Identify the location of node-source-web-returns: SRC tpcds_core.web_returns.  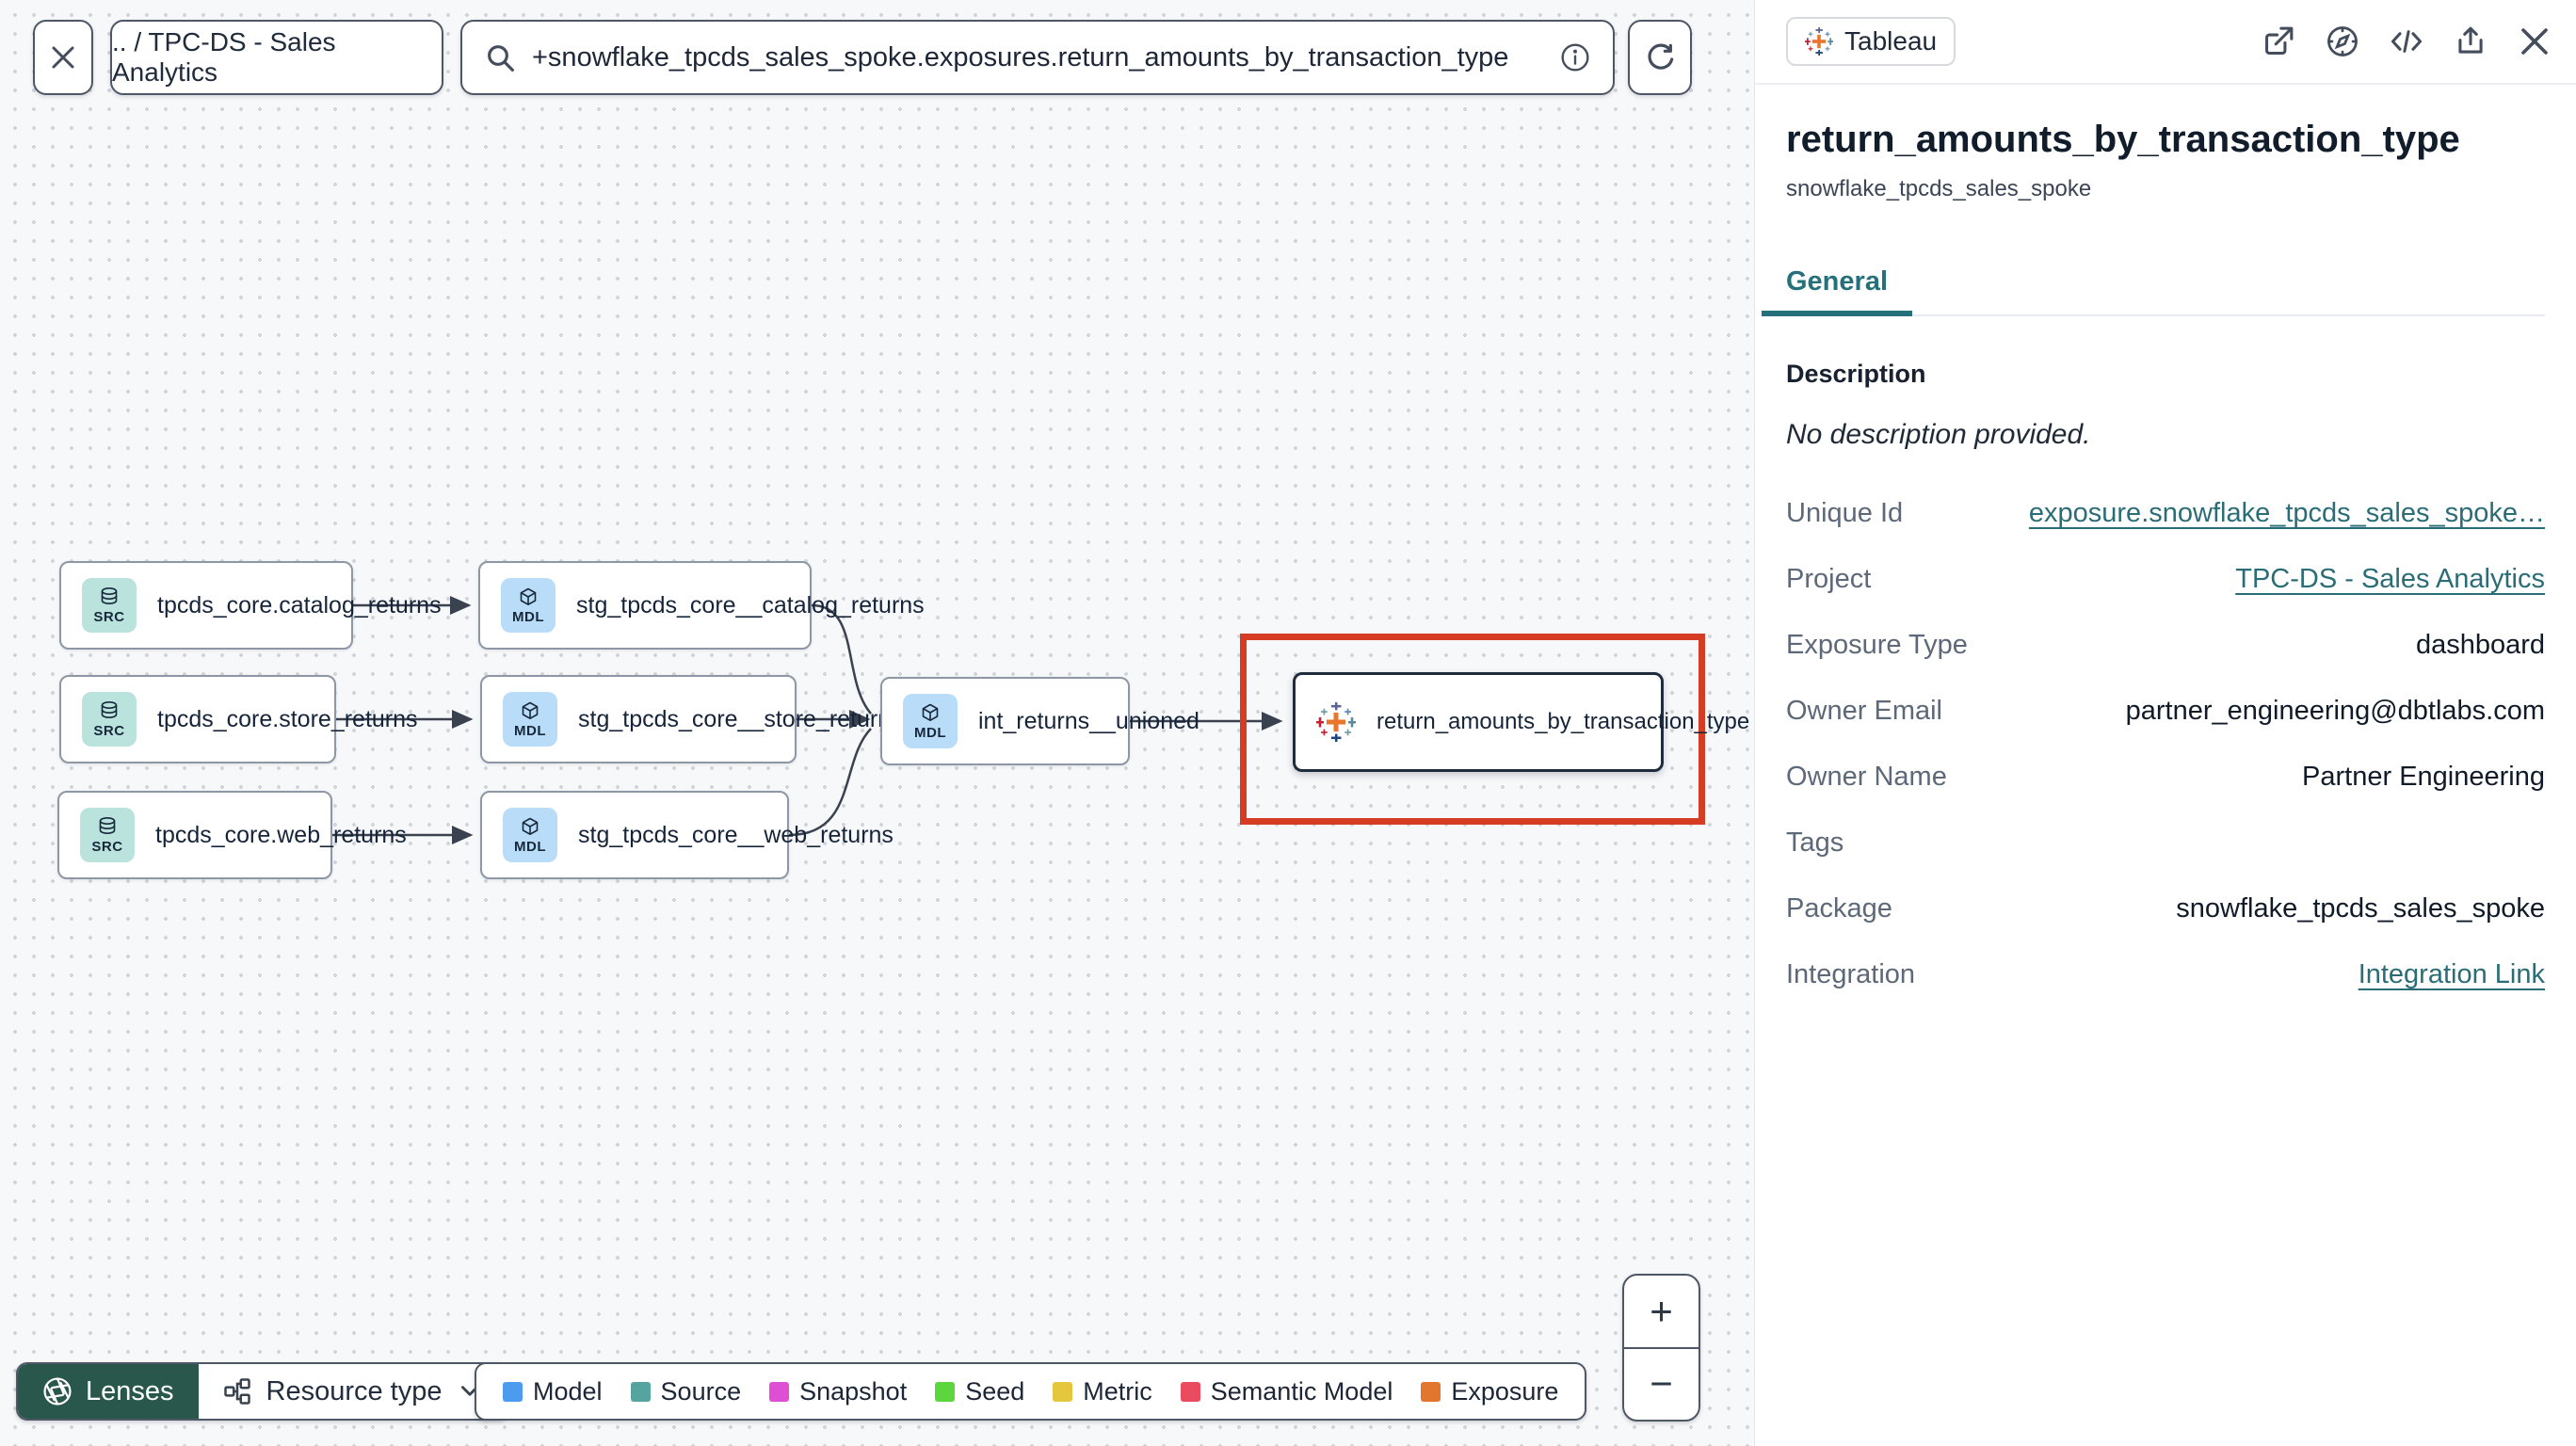
(232, 835).